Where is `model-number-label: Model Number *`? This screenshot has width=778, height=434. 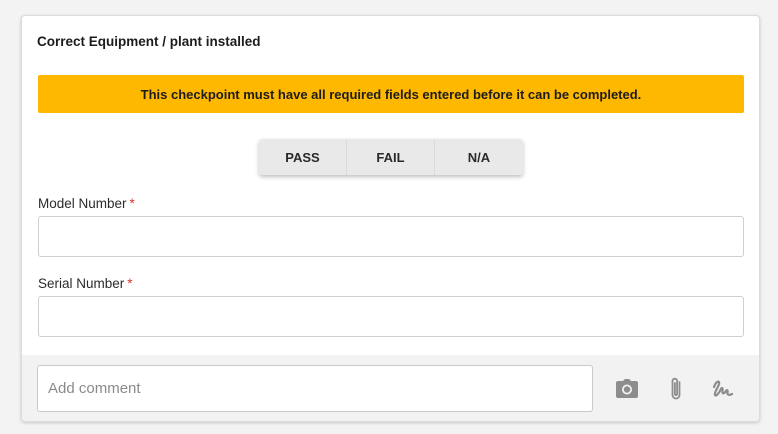 model-number-label: Model Number * is located at coordinates (86, 203).